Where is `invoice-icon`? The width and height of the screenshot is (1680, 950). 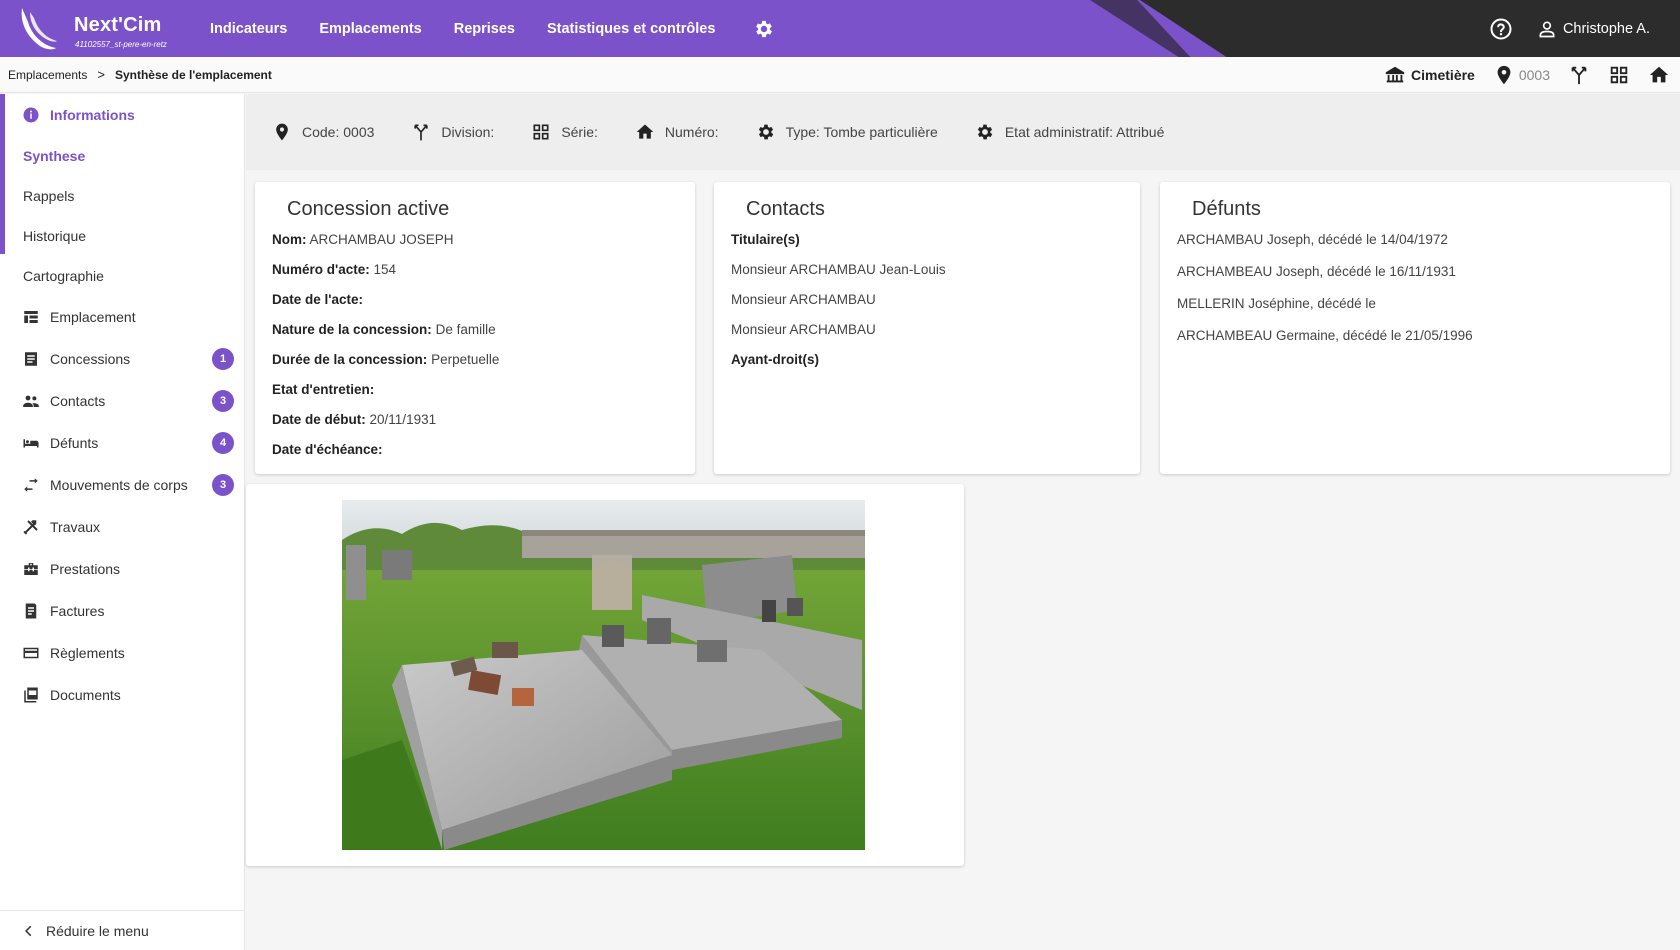
invoice-icon is located at coordinates (31, 611).